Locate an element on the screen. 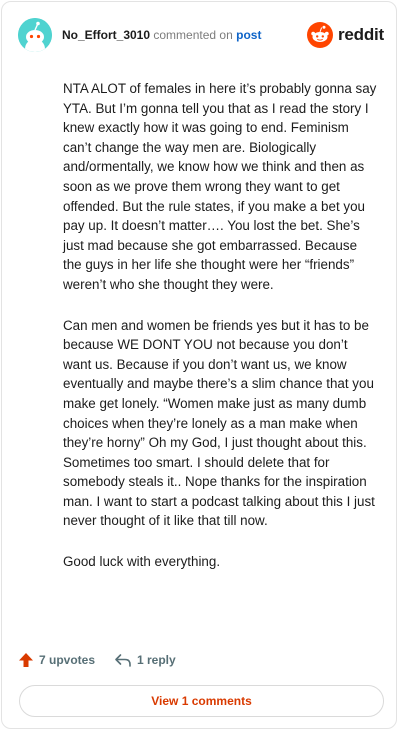 This screenshot has width=400, height=732. reply-arrow-icon is located at coordinates (123, 660).